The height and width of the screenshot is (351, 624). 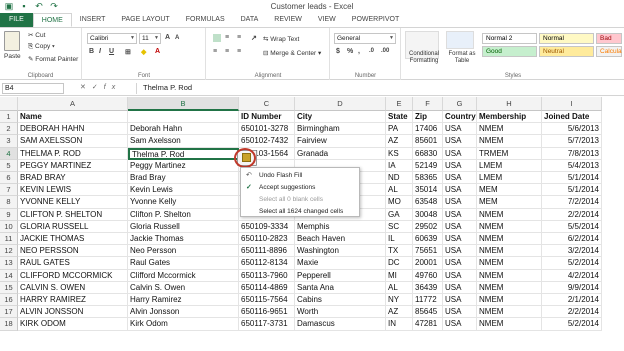 What do you see at coordinates (399, 141) in the screenshot?
I see `cell-e3: AZ` at bounding box center [399, 141].